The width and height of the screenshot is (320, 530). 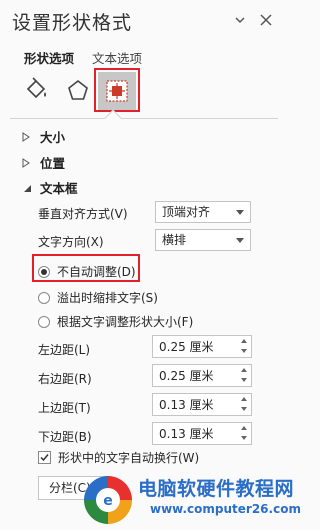 What do you see at coordinates (71, 242) in the screenshot?
I see `text-direction-label: 文字方向(X)` at bounding box center [71, 242].